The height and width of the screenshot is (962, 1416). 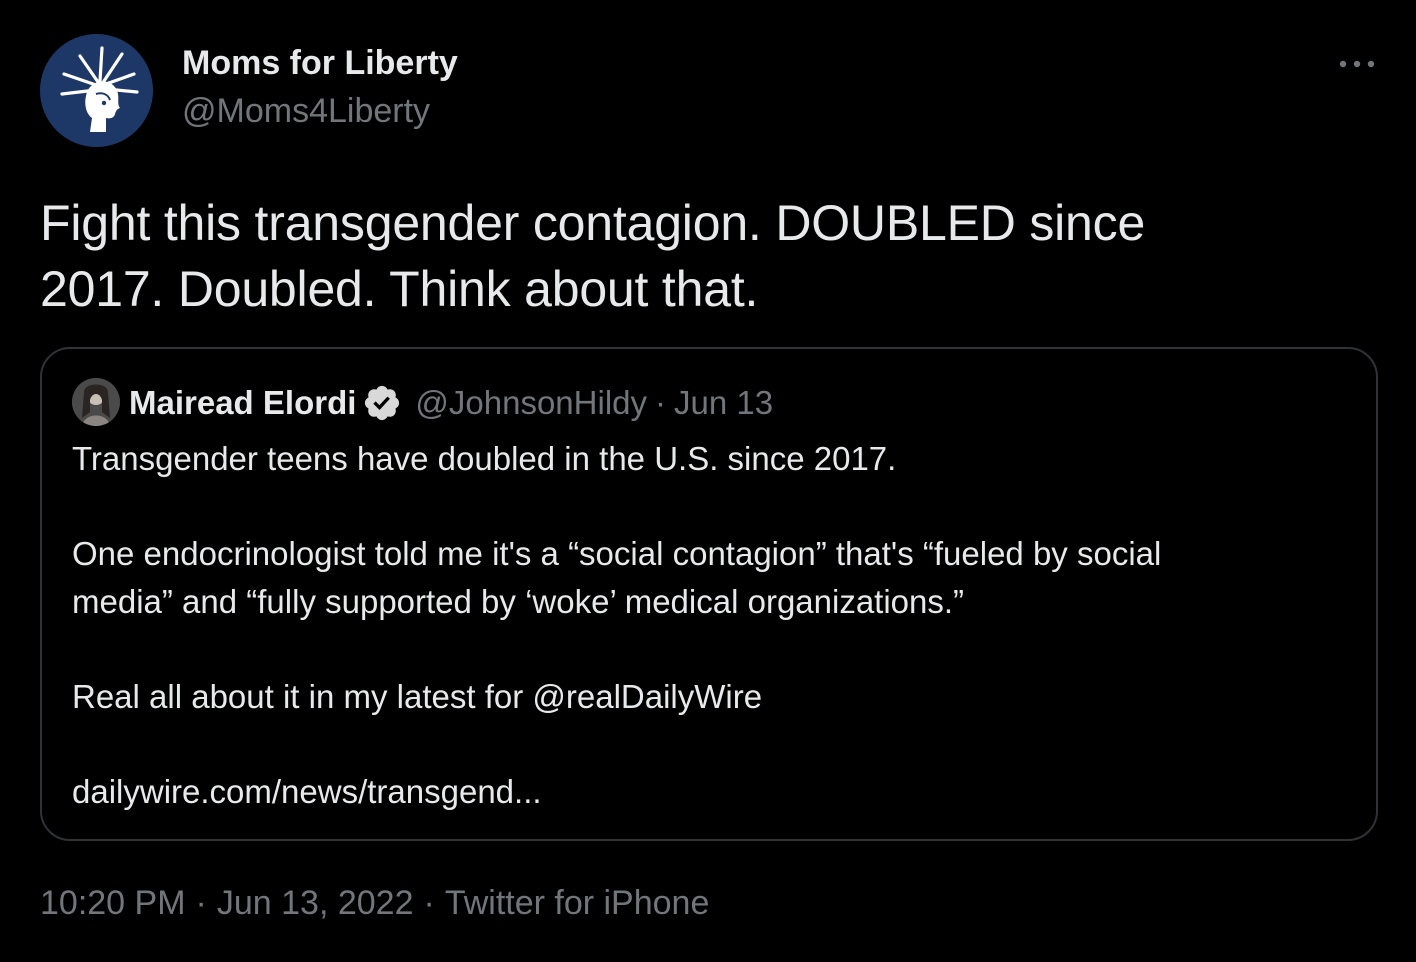 What do you see at coordinates (315, 903) in the screenshot?
I see `tweet-date: Jun 13, 2022` at bounding box center [315, 903].